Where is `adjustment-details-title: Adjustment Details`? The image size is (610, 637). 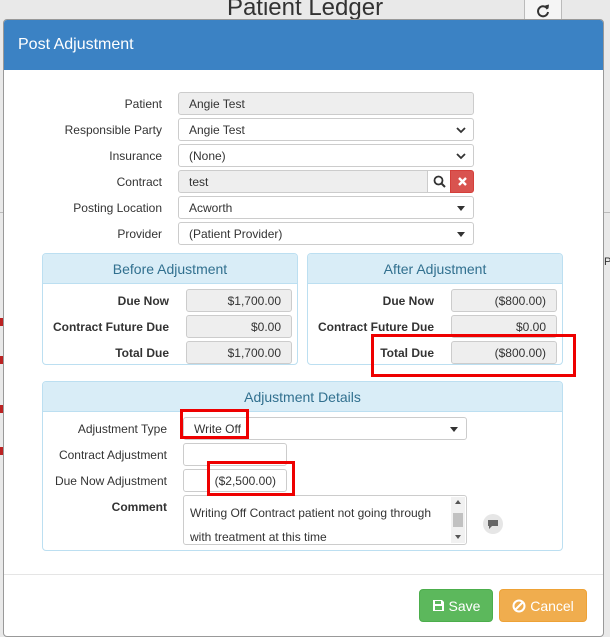
adjustment-details-title: Adjustment Details is located at coordinates (302, 397).